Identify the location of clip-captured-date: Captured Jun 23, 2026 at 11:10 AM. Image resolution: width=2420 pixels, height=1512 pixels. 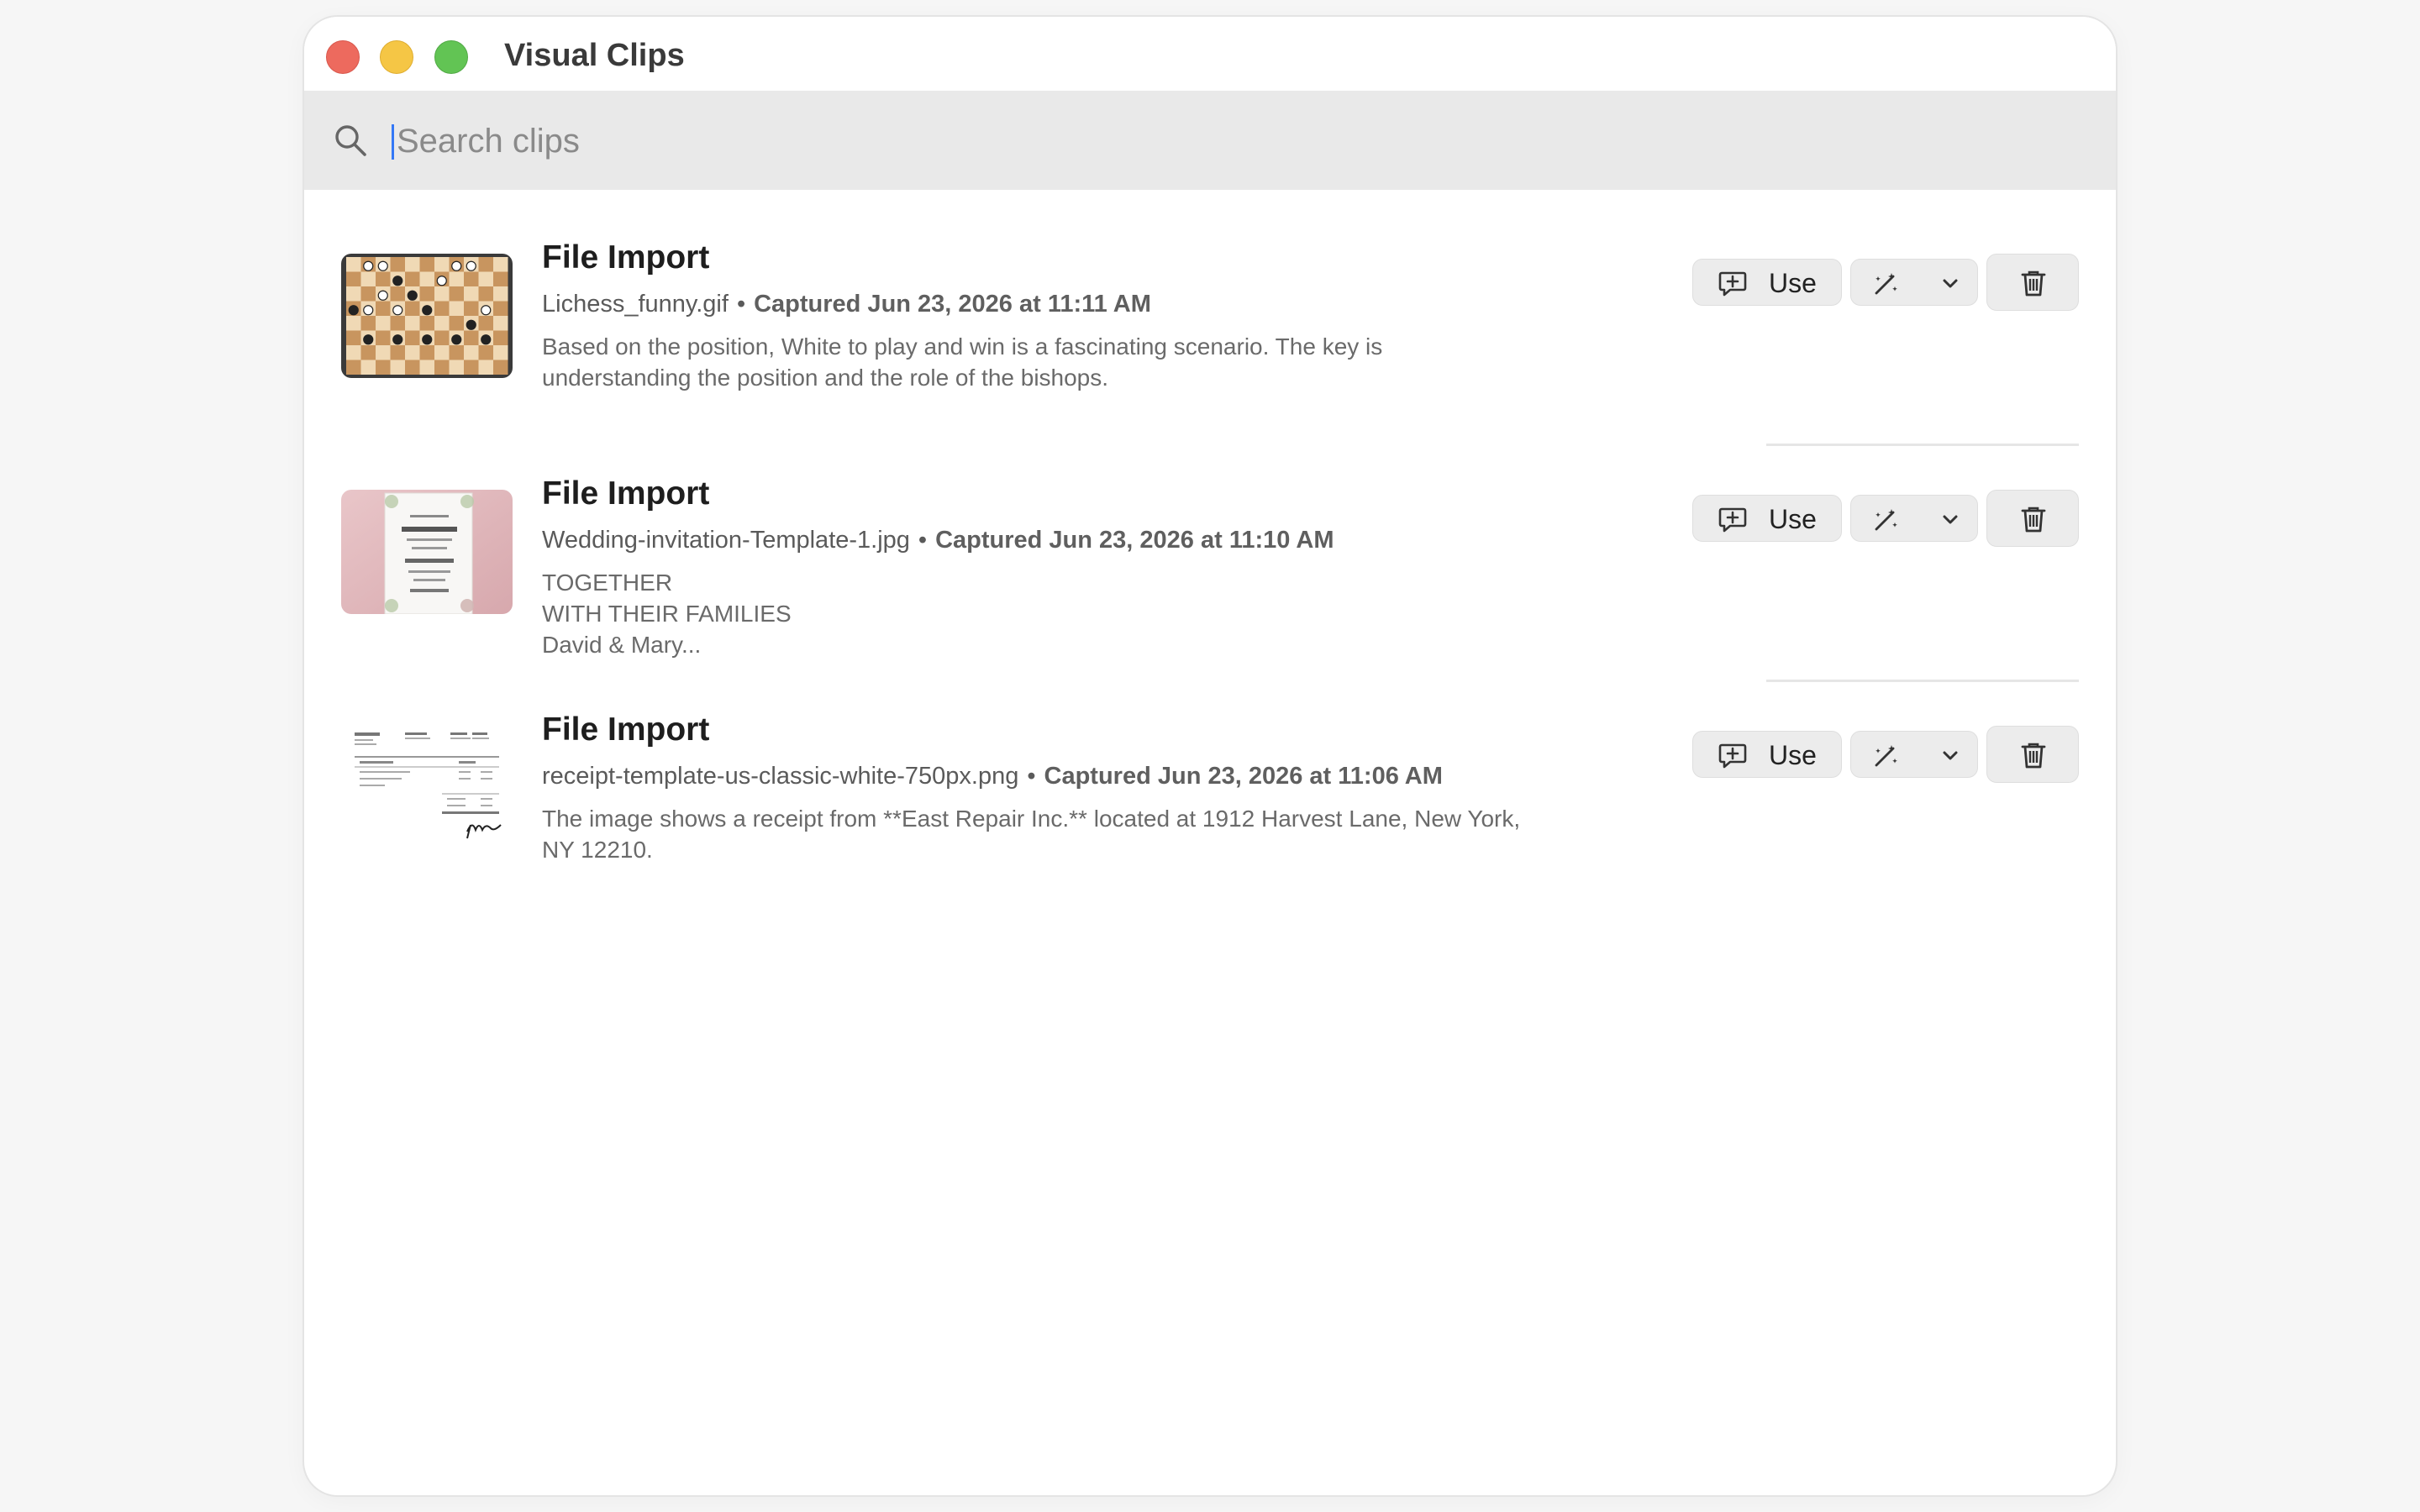
(1134, 540).